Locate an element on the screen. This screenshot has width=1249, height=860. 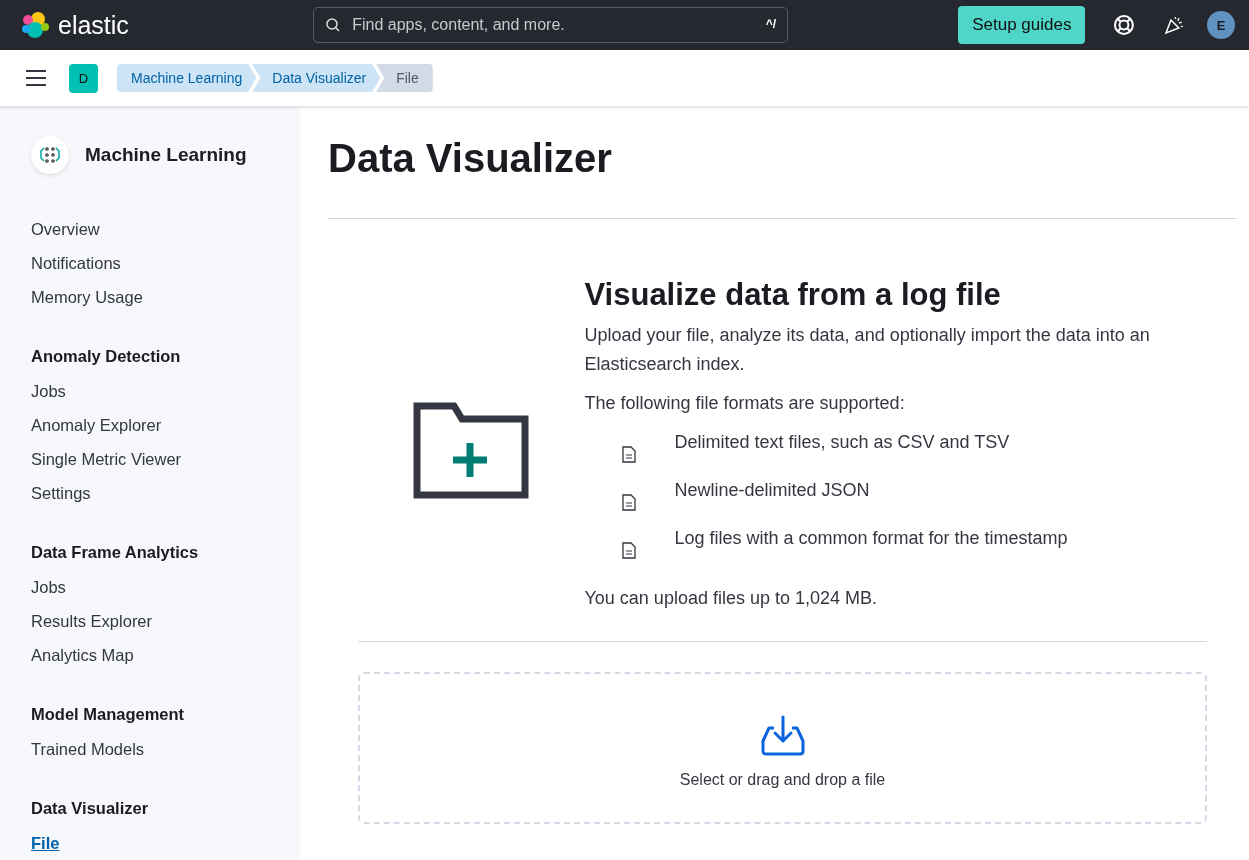
nav-item: Single Metric Viewer is located at coordinates (106, 459).